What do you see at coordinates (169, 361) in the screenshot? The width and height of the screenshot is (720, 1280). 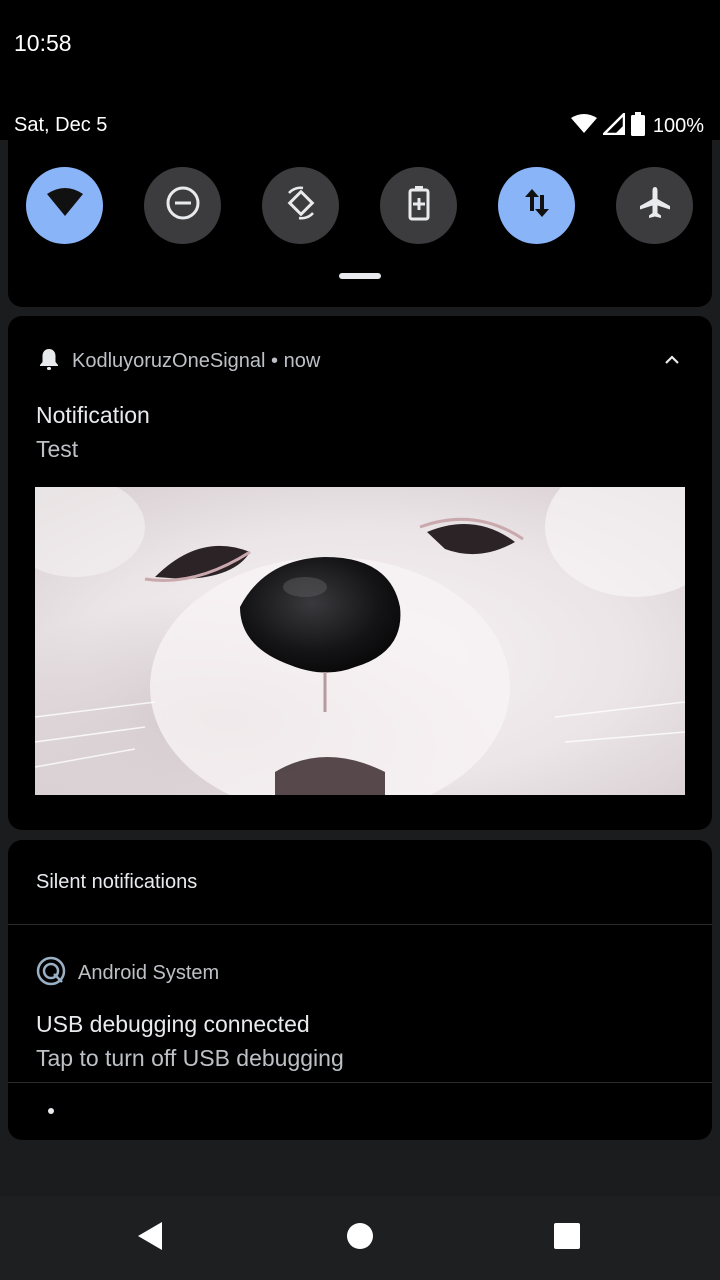 I see `app-name-text: KodluyoruzOneSignal` at bounding box center [169, 361].